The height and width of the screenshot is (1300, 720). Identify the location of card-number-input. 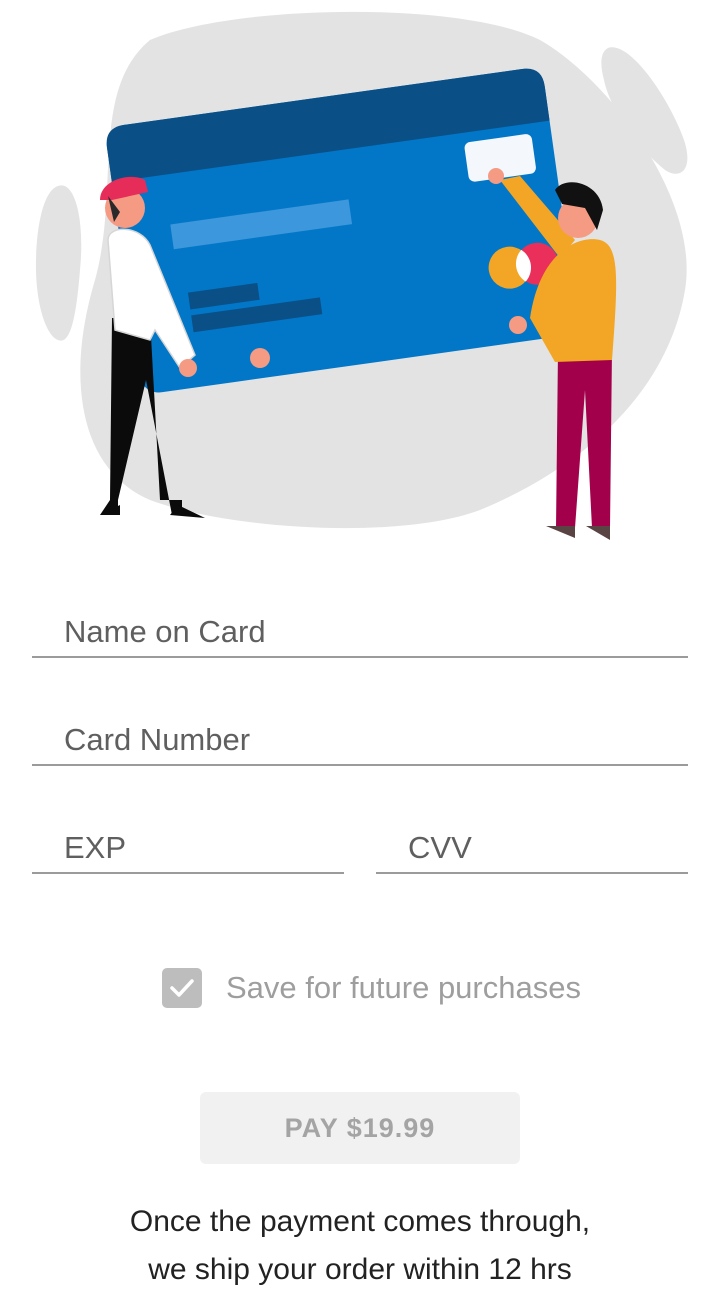
(360, 740).